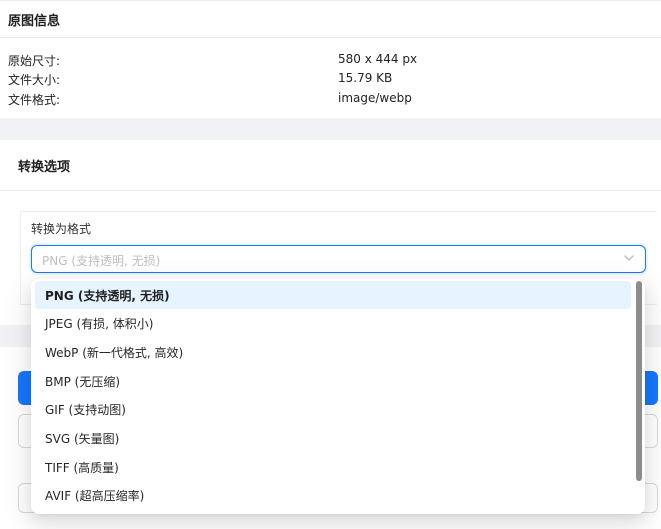 This screenshot has height=529, width=661. Describe the element at coordinates (333, 381) in the screenshot. I see `option-bmp: BMP (无压缩)` at that location.